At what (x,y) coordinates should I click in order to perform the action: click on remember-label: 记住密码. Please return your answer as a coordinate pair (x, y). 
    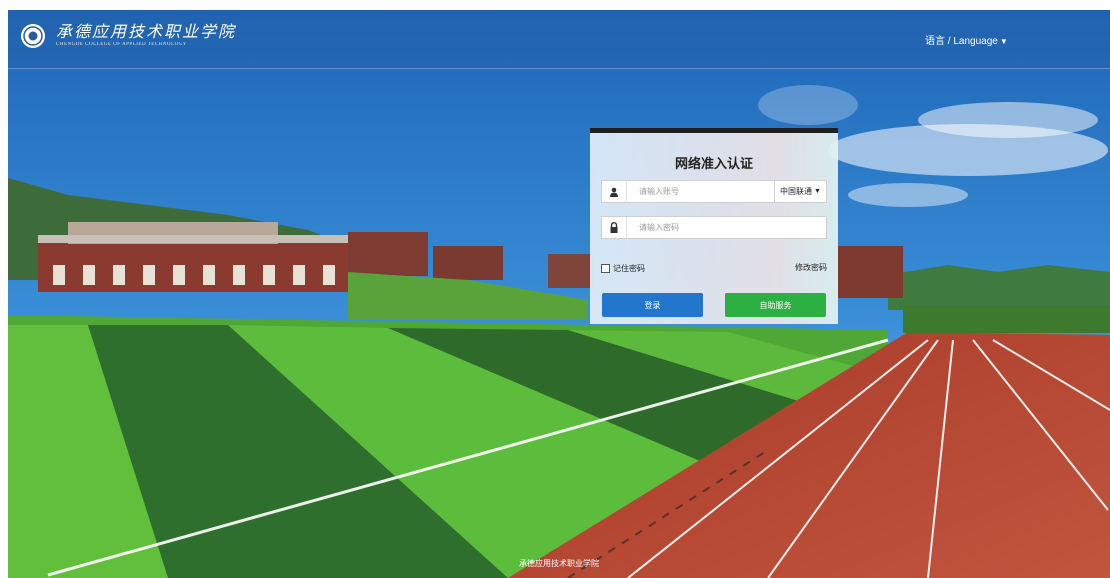
    Looking at the image, I should click on (629, 268).